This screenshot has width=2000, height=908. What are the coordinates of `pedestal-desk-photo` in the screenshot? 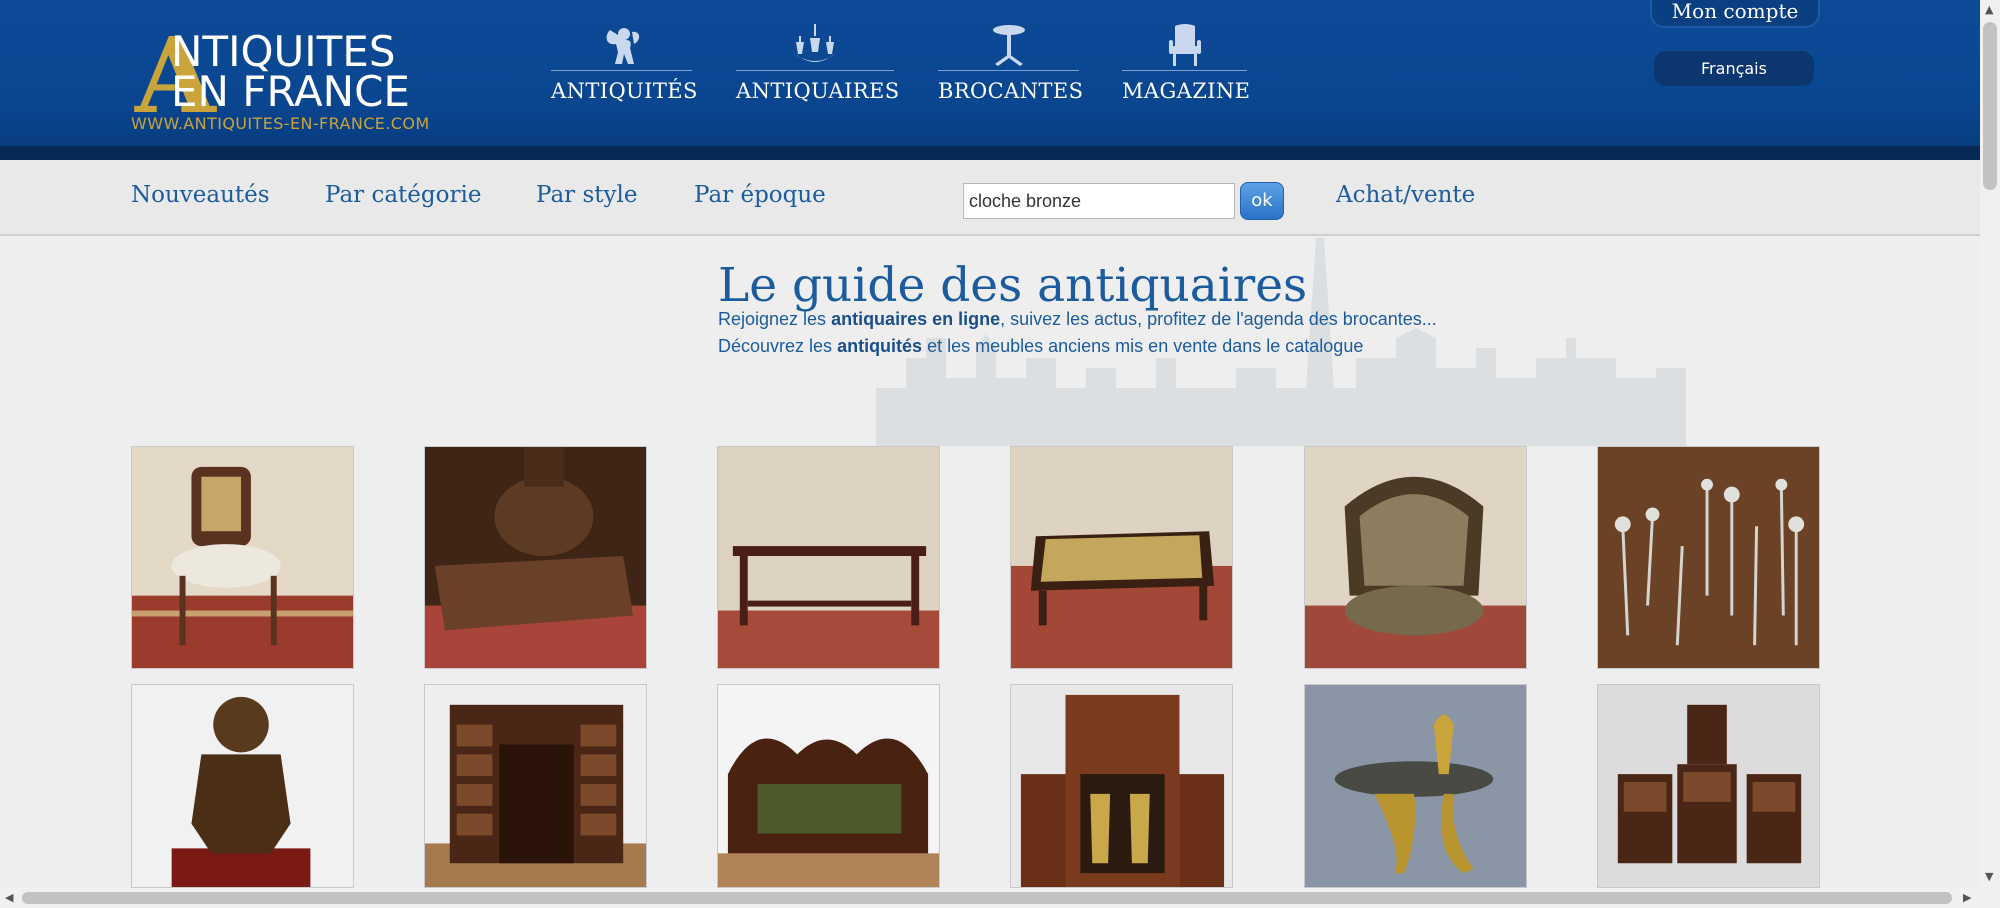 It's located at (535, 786).